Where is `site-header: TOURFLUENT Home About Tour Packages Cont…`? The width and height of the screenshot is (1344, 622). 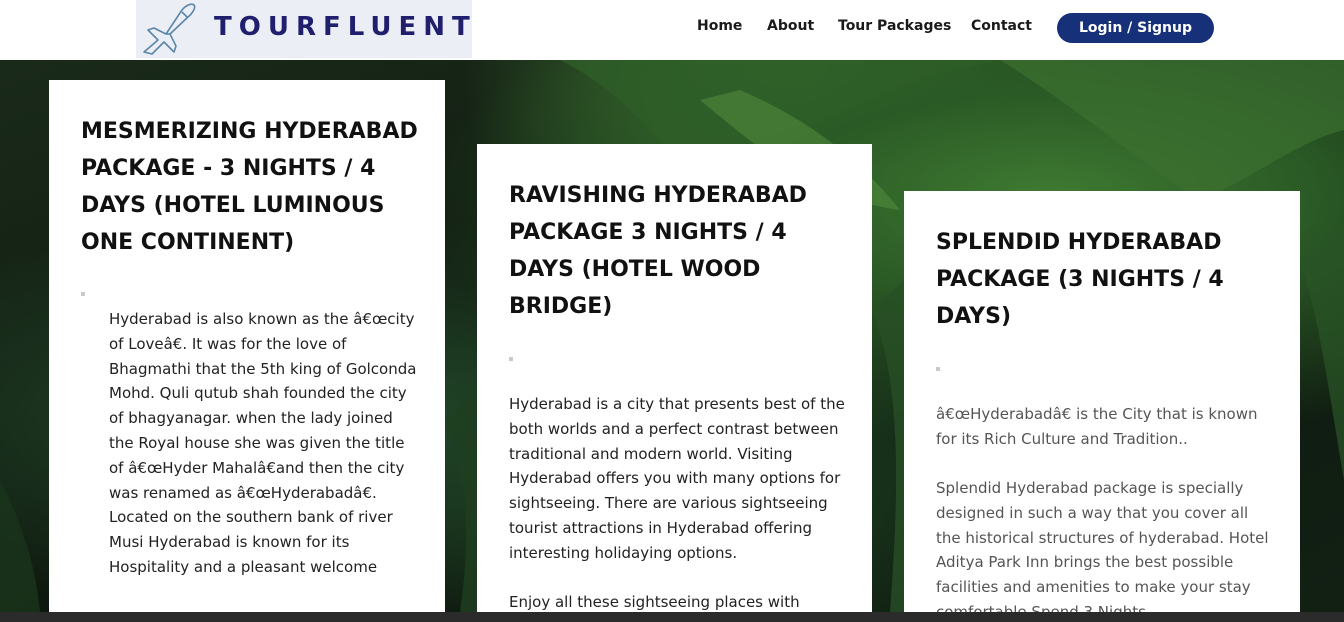 site-header: TOURFLUENT Home About Tour Packages Cont… is located at coordinates (672, 30).